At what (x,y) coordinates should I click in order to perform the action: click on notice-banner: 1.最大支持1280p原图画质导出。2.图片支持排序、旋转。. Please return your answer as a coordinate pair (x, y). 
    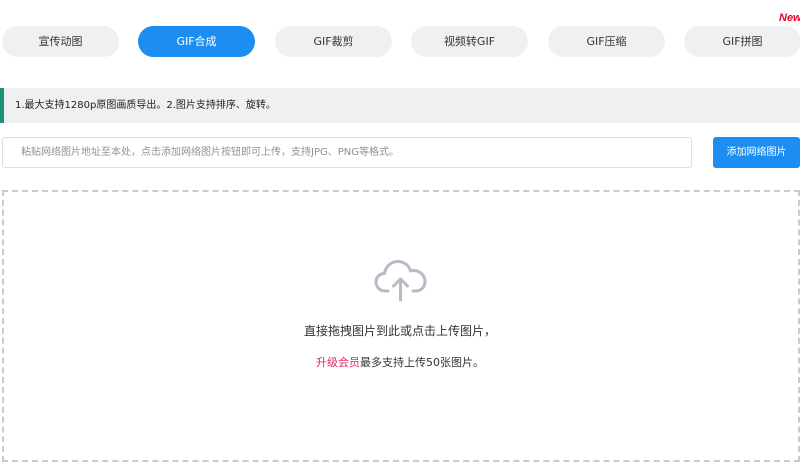
    Looking at the image, I should click on (400, 105).